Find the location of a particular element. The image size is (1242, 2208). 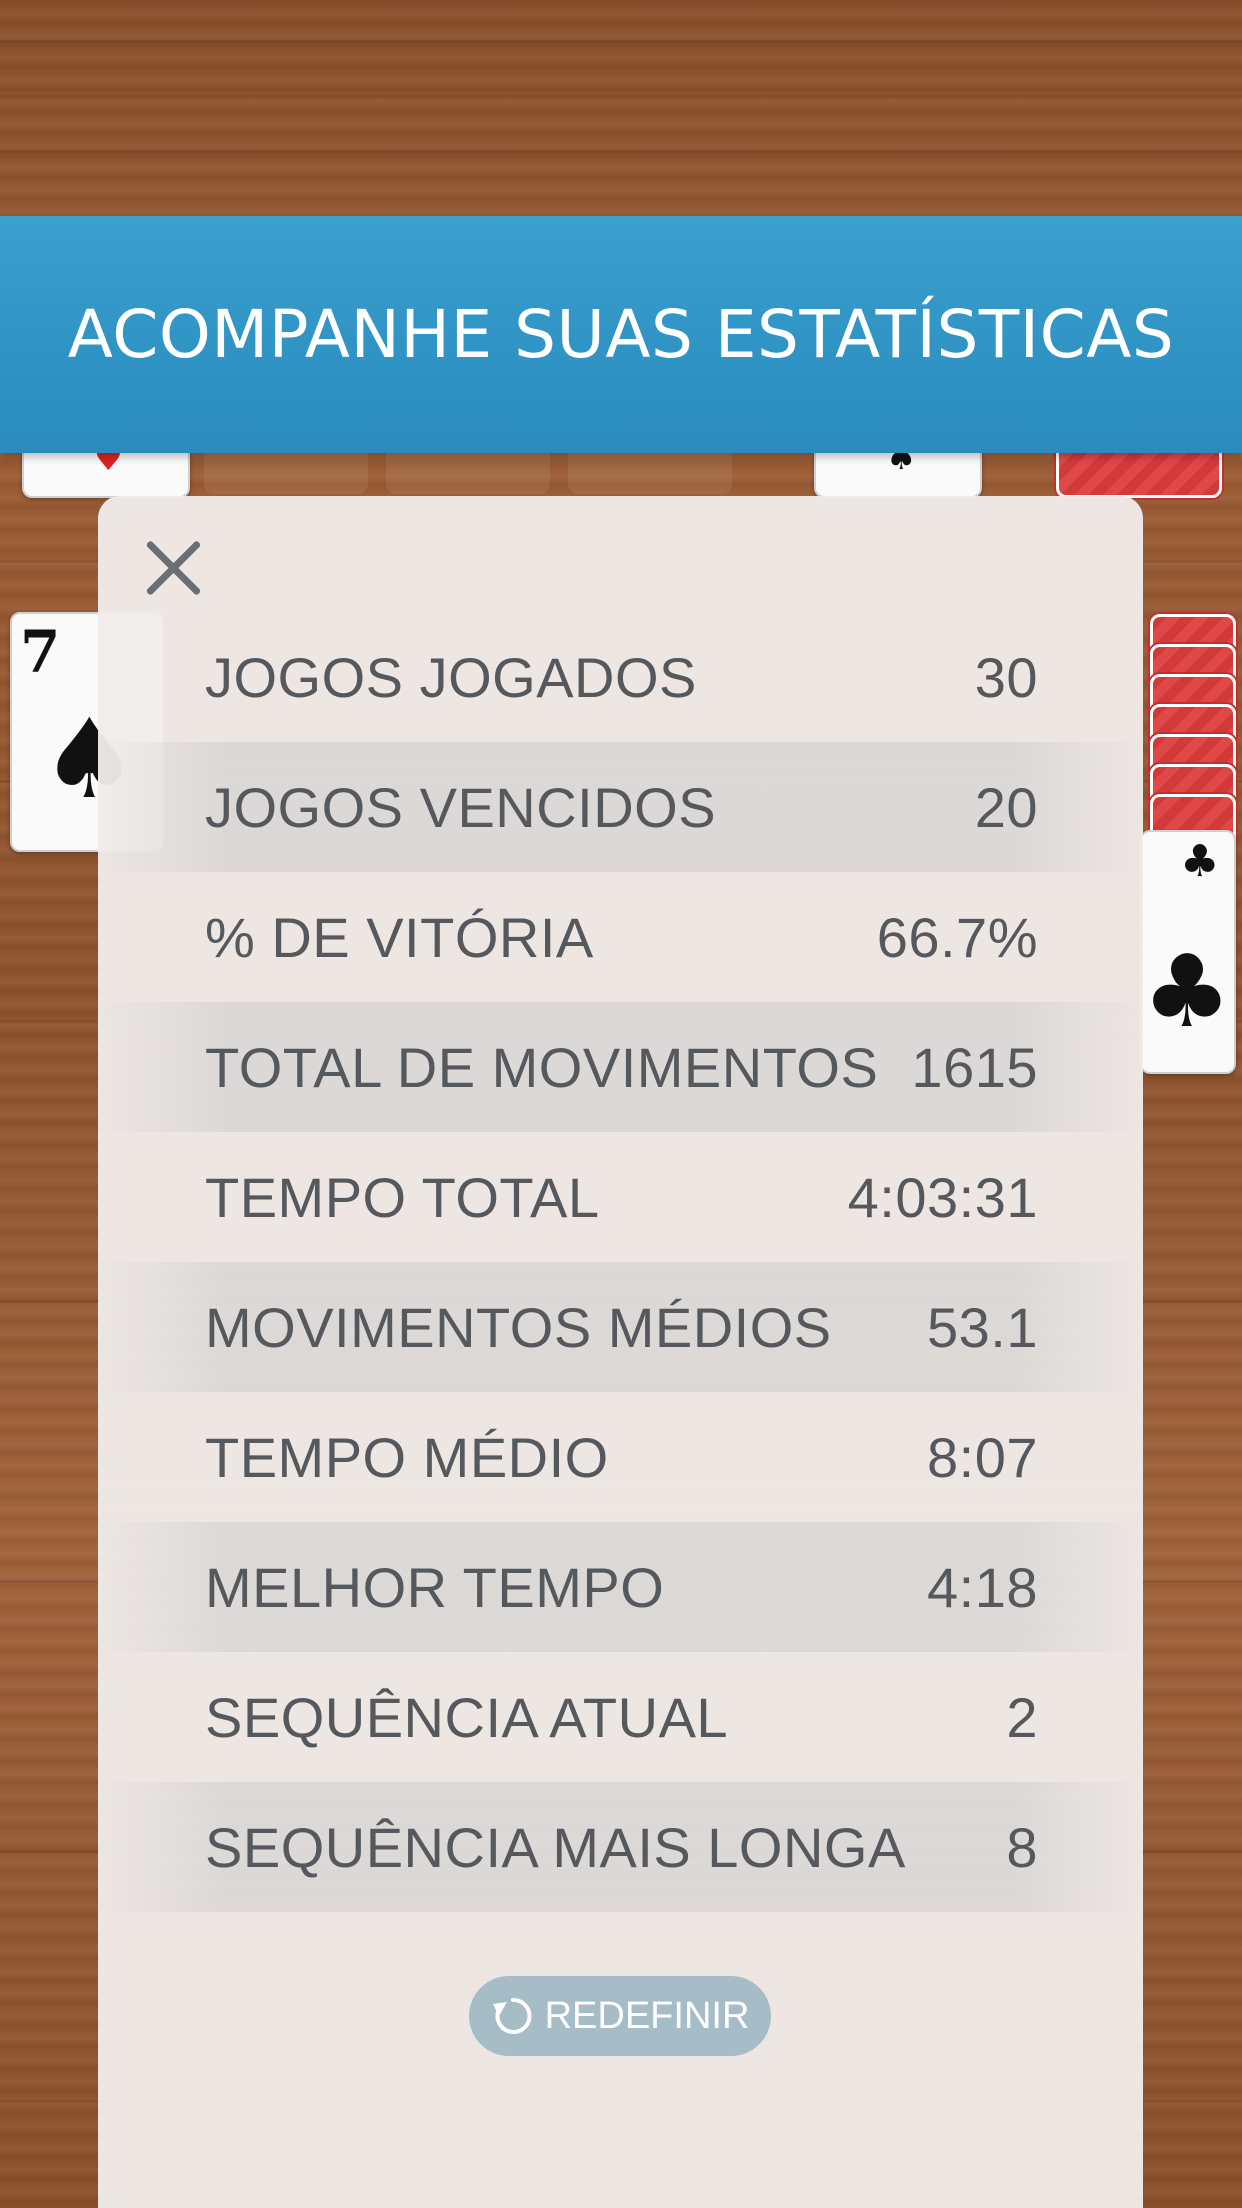

reset-label: REDEFINIR is located at coordinates (647, 2015).